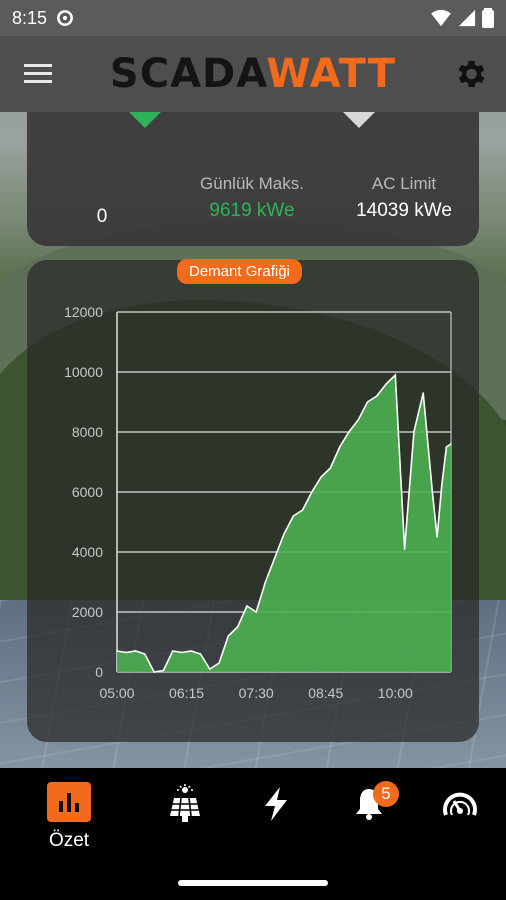 Image resolution: width=506 pixels, height=900 pixels. Describe the element at coordinates (404, 183) in the screenshot. I see `ac-limit-label: AC Limit` at that location.